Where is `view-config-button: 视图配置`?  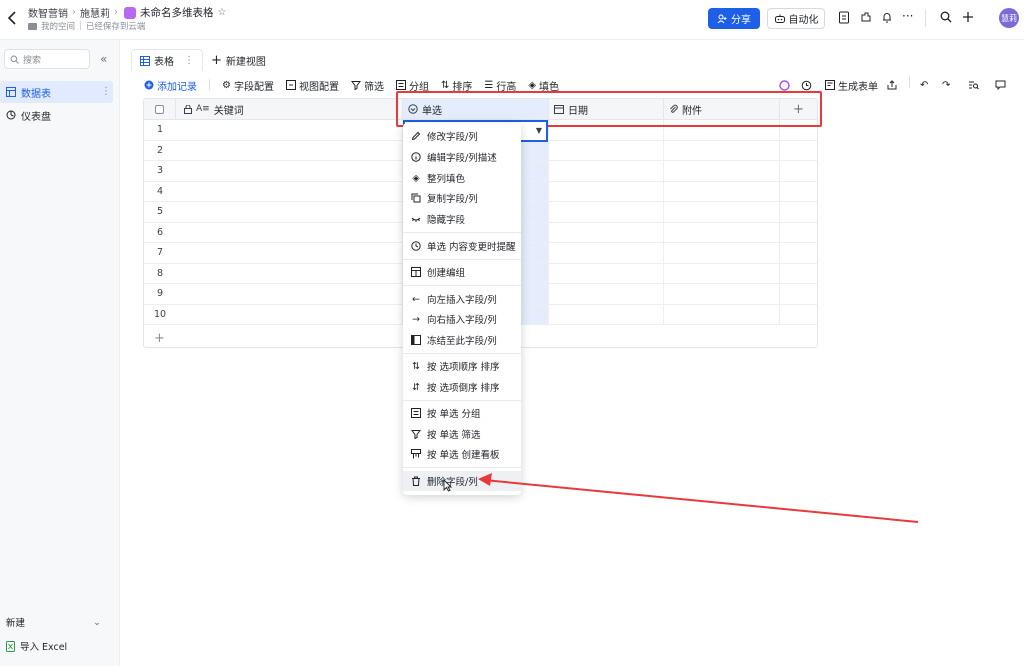
view-config-button: 视图配置 is located at coordinates (312, 85).